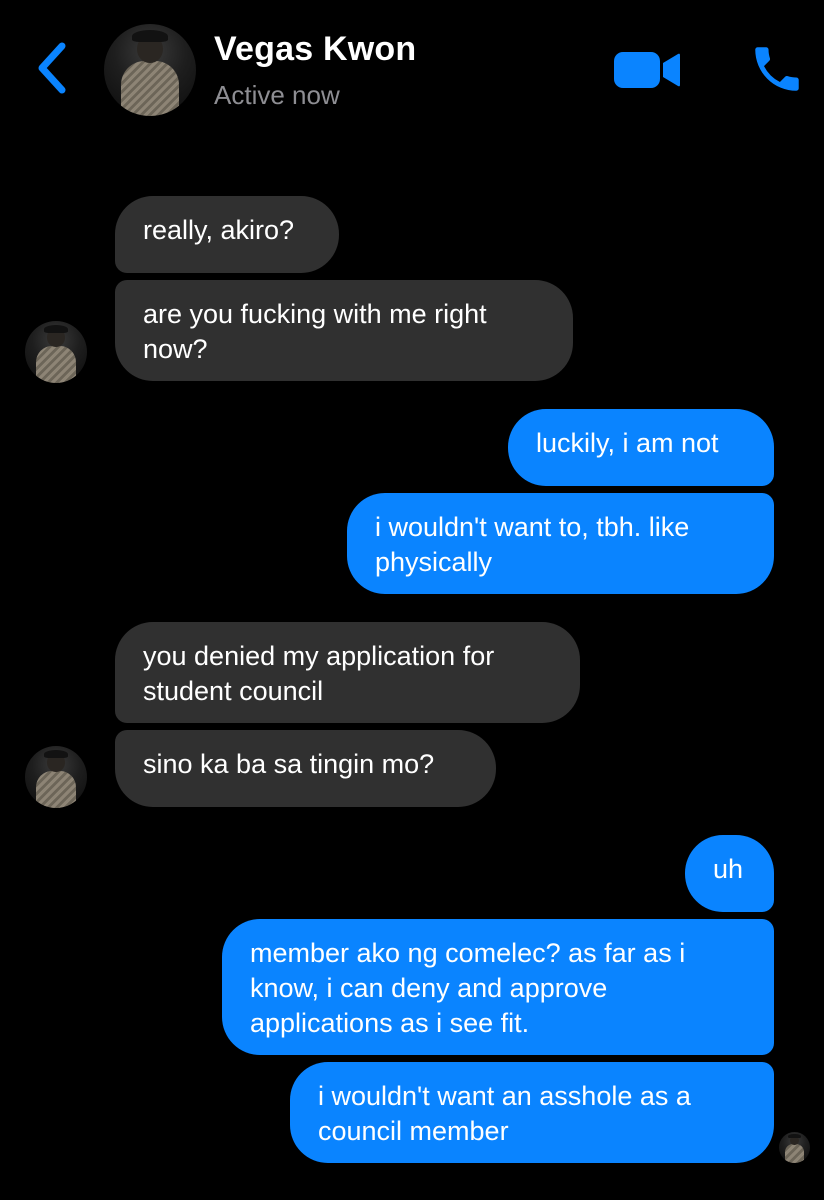 The height and width of the screenshot is (1200, 824). I want to click on seen-indicator-avatar, so click(794, 1147).